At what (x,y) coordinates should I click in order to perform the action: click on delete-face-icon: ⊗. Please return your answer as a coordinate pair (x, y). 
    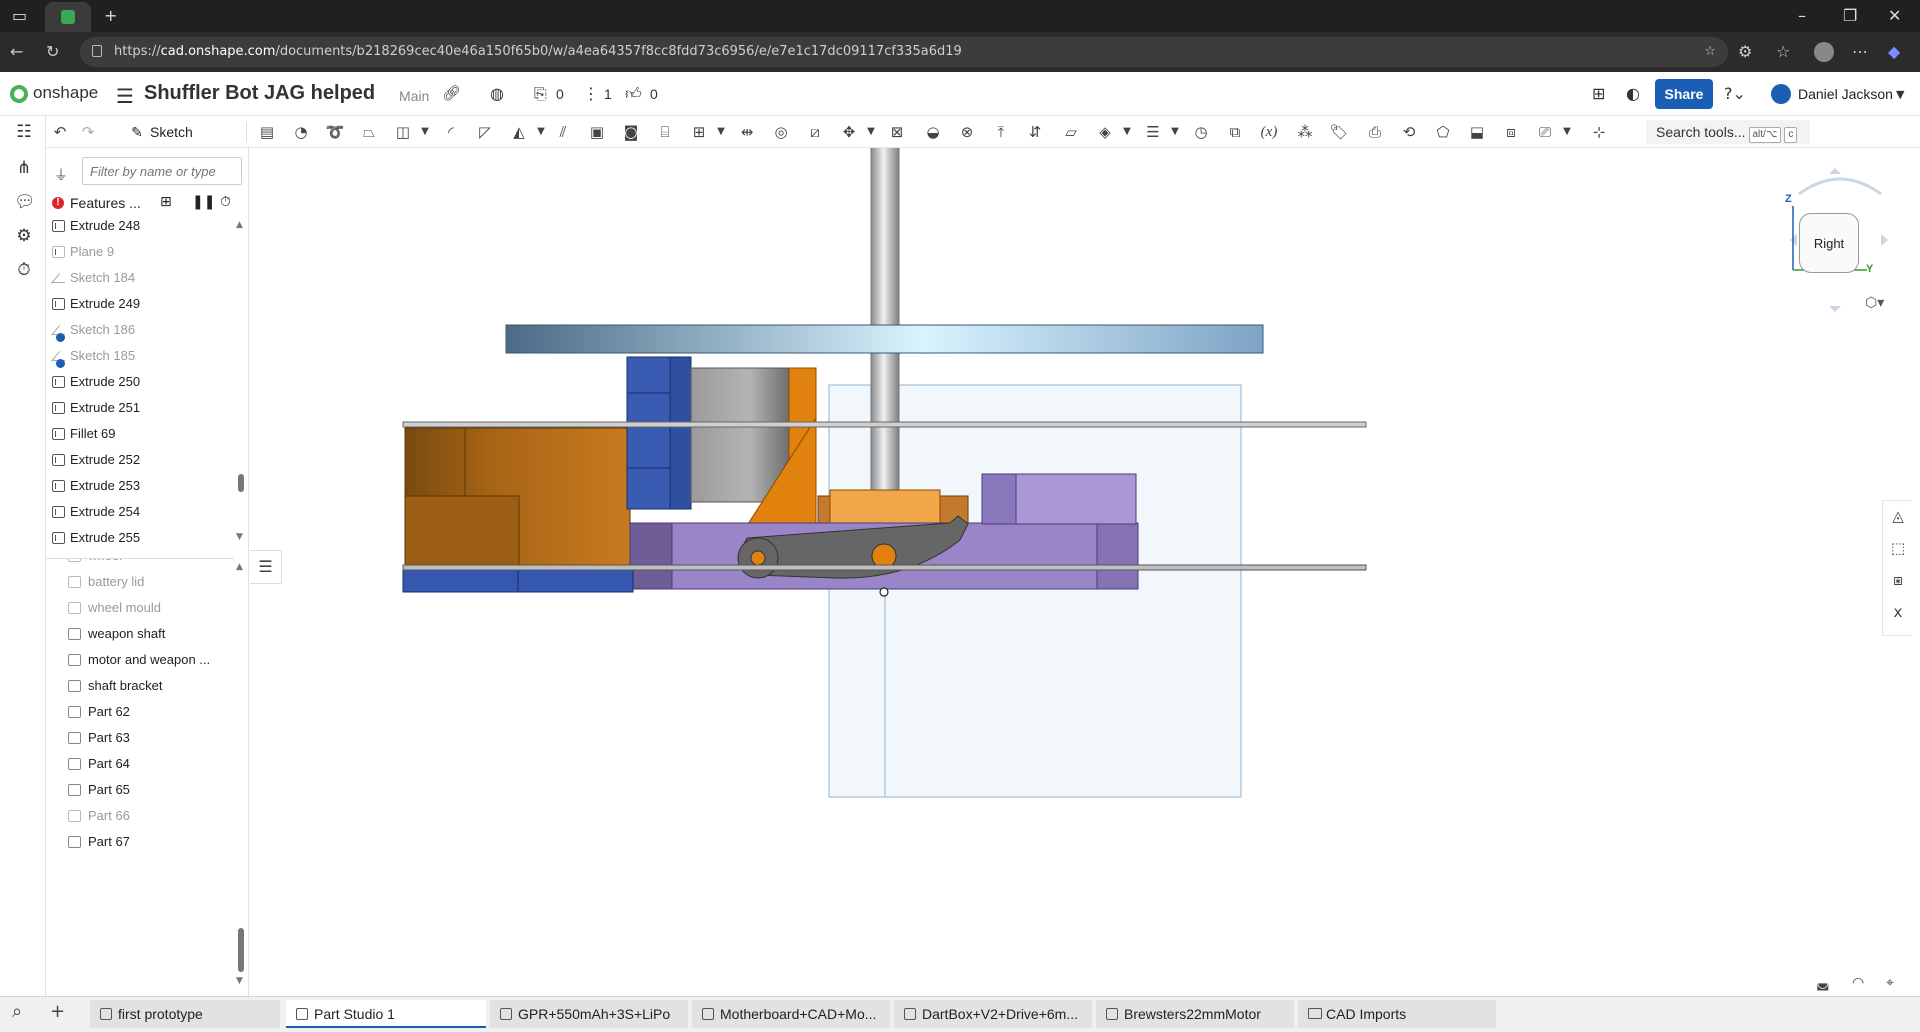
    Looking at the image, I should click on (967, 132).